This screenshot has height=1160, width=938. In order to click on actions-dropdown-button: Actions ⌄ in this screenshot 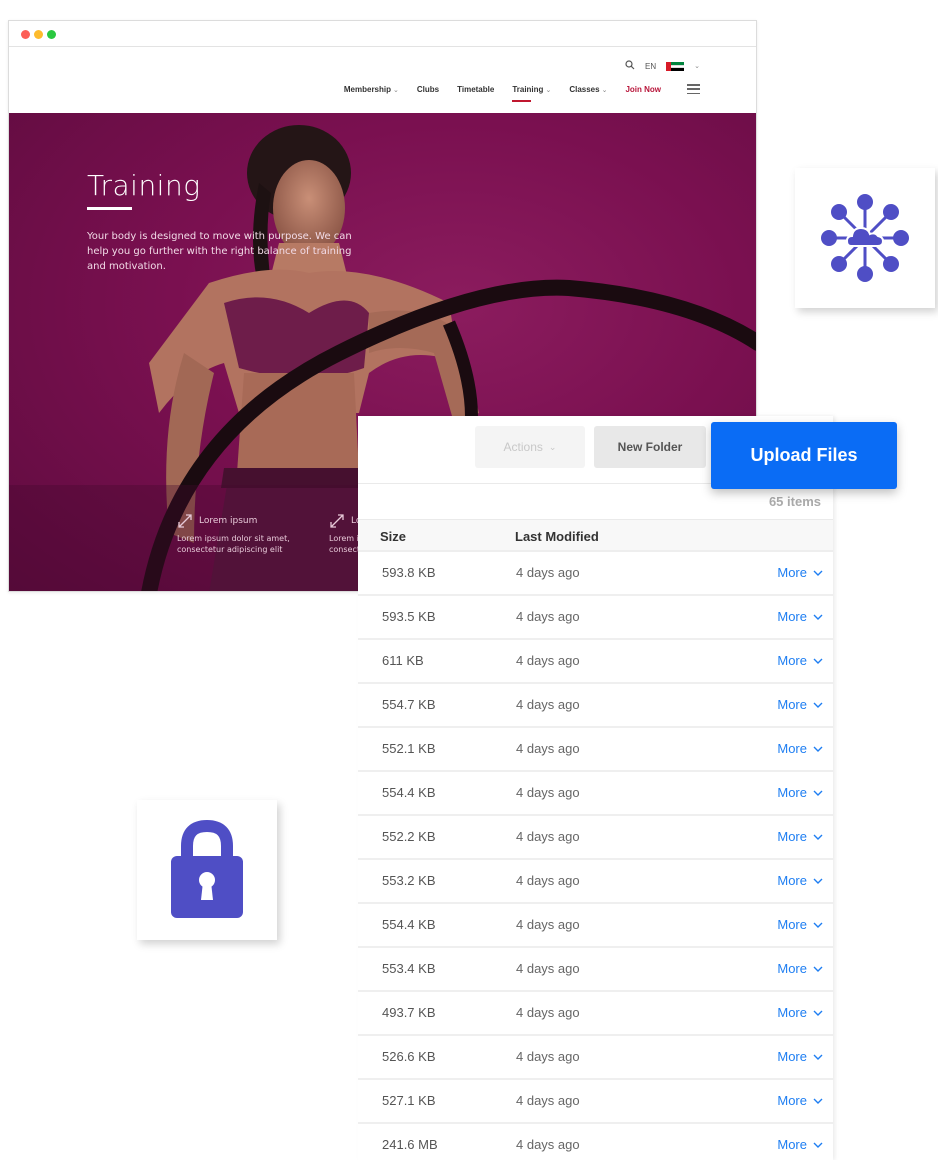, I will do `click(530, 447)`.